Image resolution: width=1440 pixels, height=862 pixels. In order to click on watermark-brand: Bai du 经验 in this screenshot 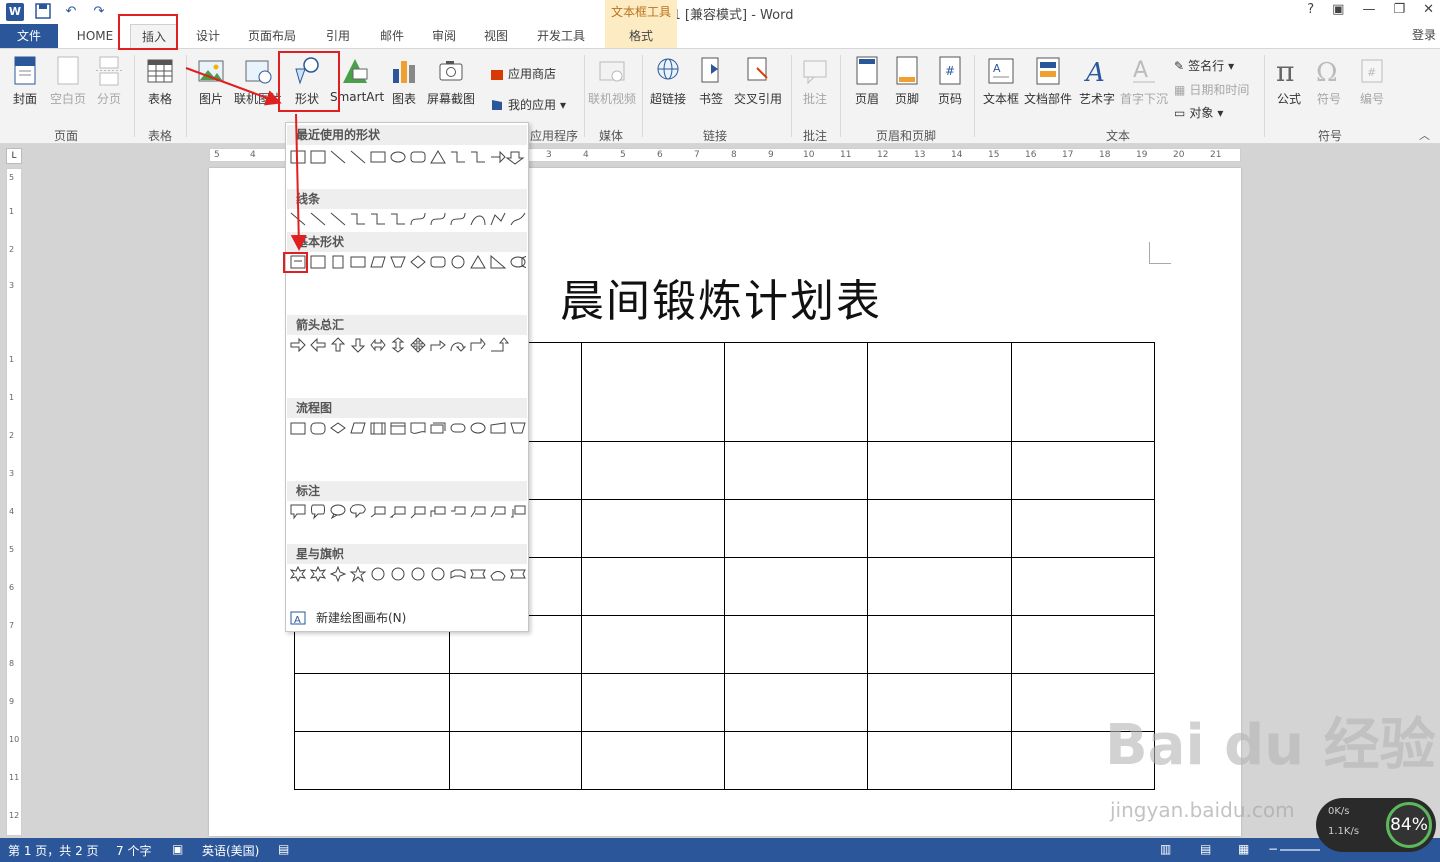, I will do `click(1270, 745)`.